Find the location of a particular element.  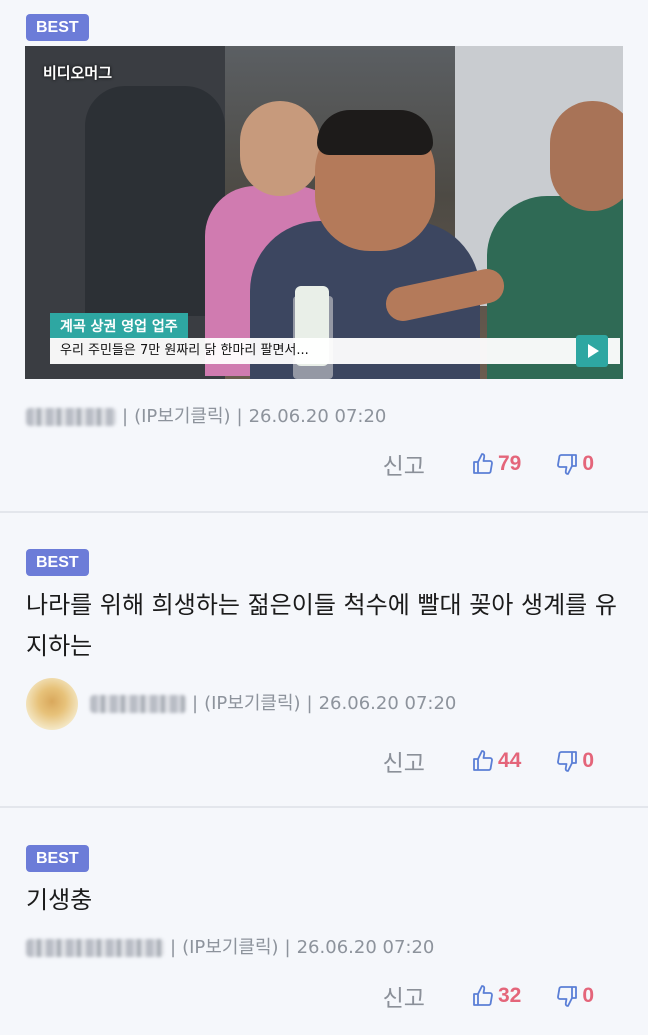

like-count: 44 is located at coordinates (509, 760).